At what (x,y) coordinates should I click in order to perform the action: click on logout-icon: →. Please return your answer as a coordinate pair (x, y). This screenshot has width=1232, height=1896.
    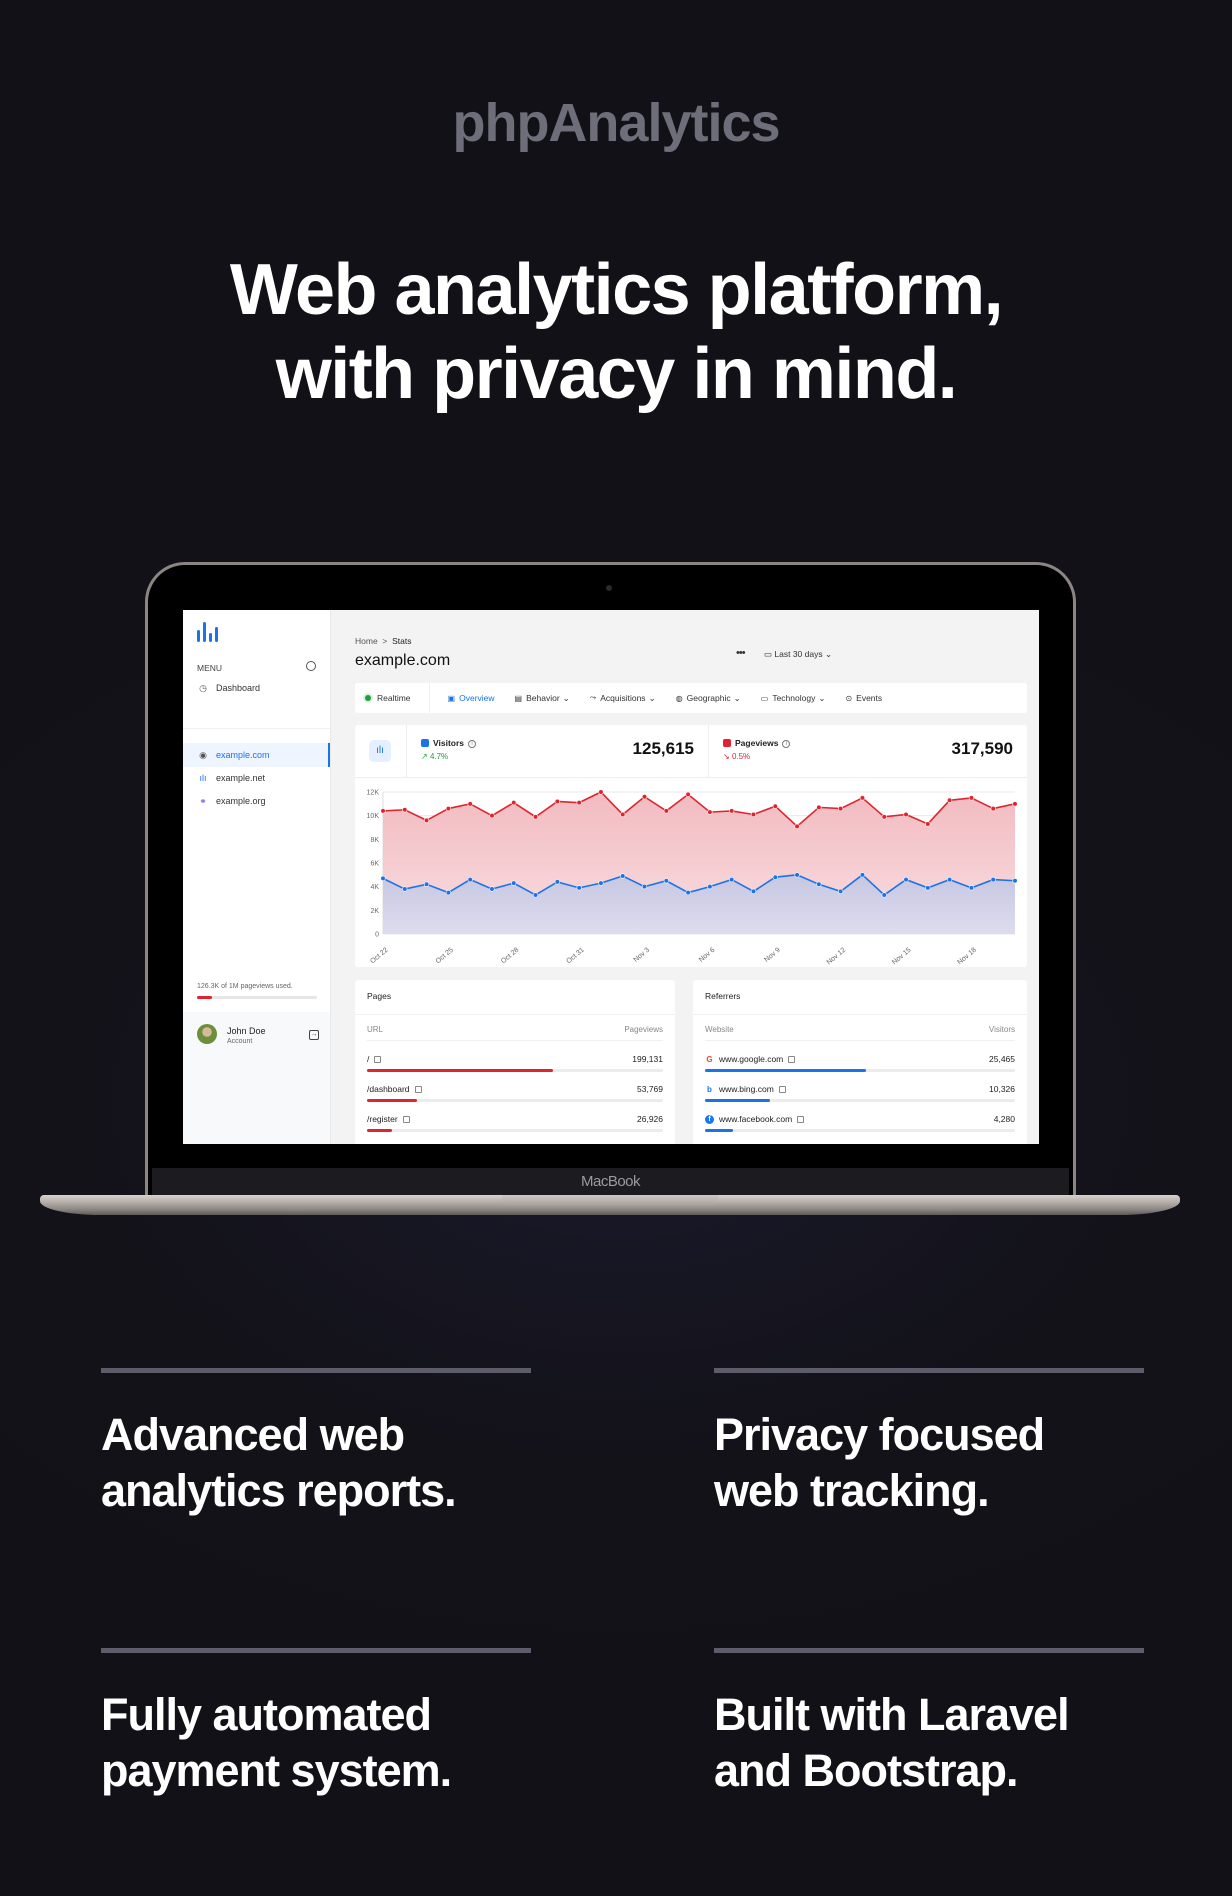
    Looking at the image, I should click on (314, 1035).